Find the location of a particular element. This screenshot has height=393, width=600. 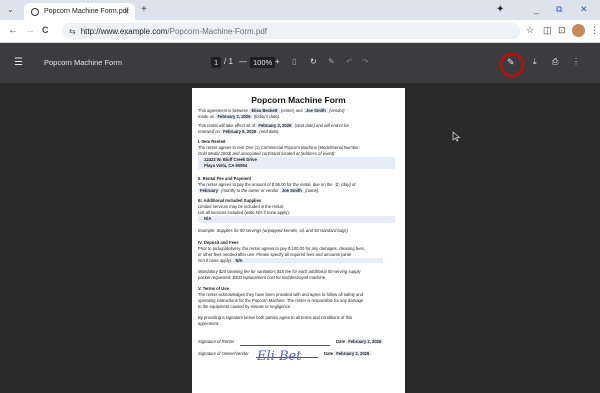

page-total: / 1 is located at coordinates (228, 61).